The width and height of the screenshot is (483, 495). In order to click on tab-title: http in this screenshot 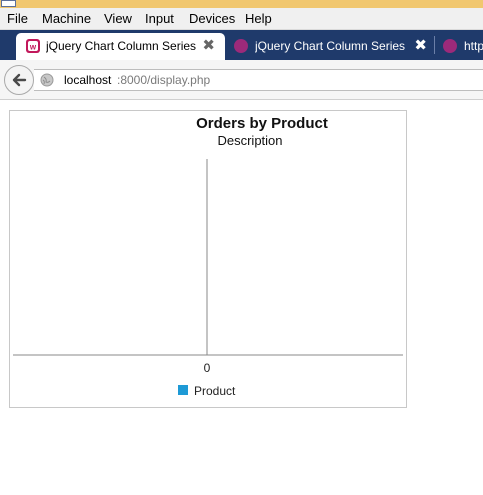, I will do `click(473, 46)`.